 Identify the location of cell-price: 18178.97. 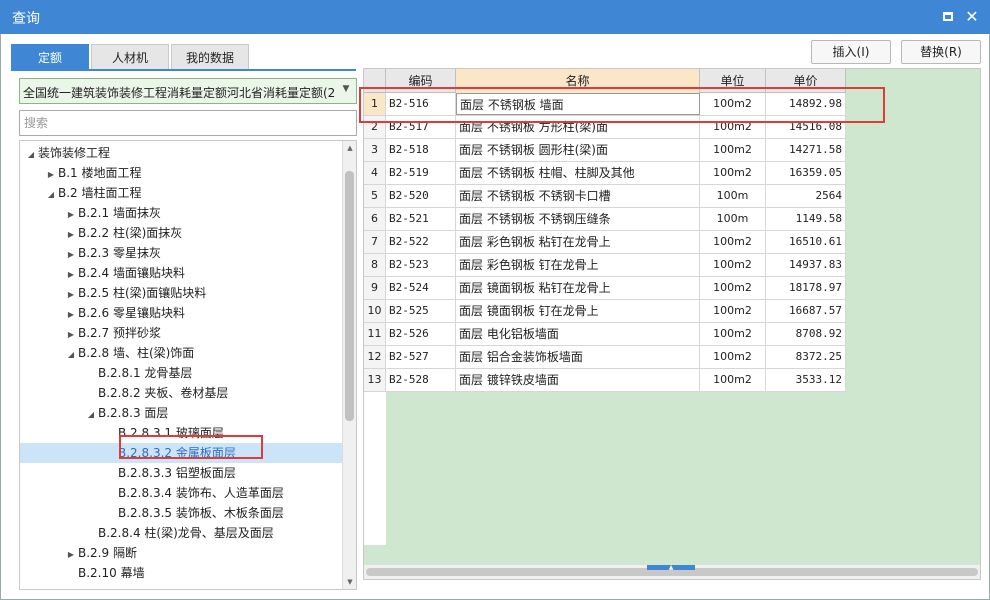
(806, 288).